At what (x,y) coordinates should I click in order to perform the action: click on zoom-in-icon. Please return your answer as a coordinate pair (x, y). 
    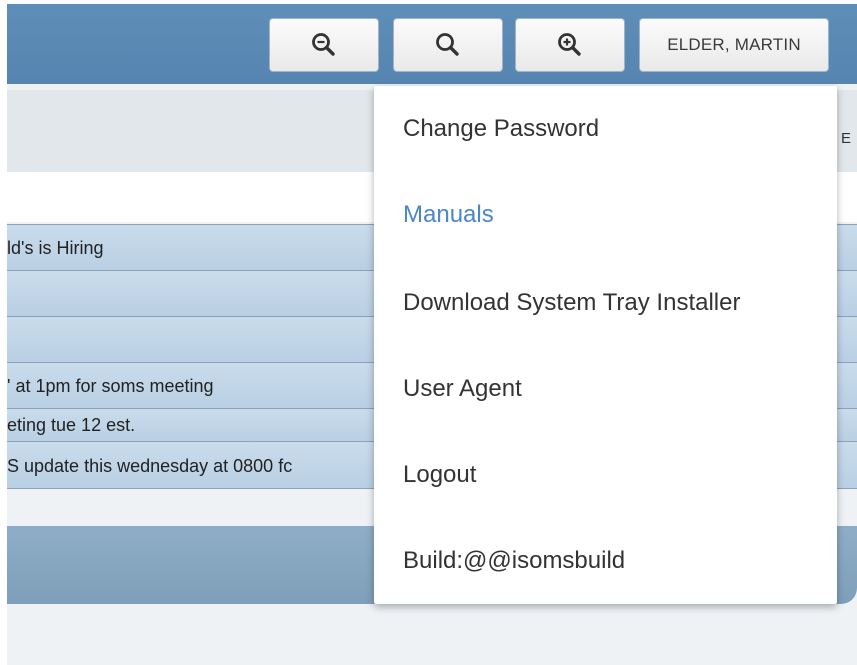
    Looking at the image, I should click on (569, 44).